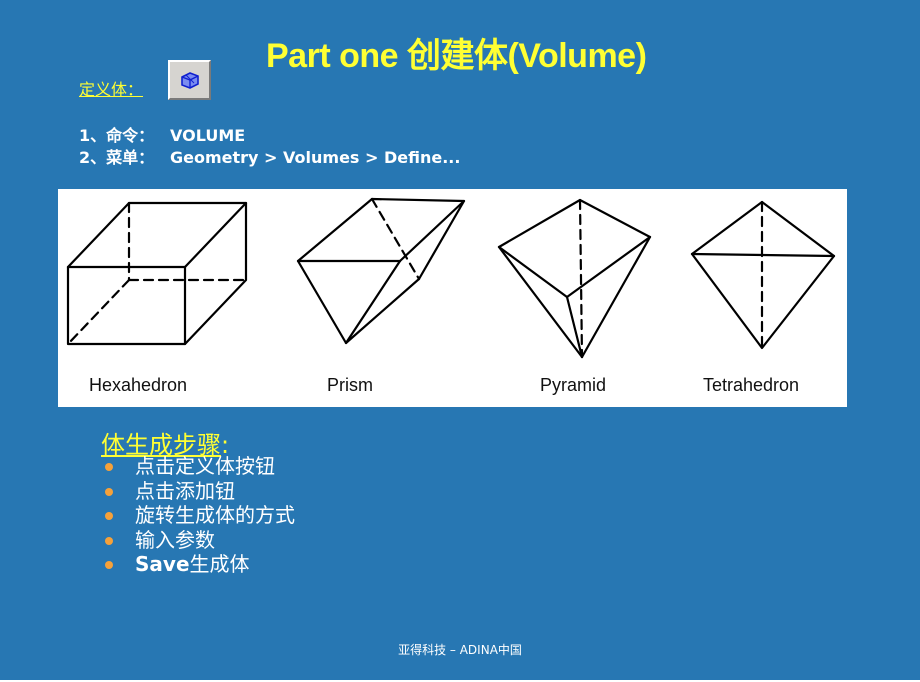 Image resolution: width=920 pixels, height=682 pixels. I want to click on shape-label-tetrahedron: Tetrahedron, so click(751, 385).